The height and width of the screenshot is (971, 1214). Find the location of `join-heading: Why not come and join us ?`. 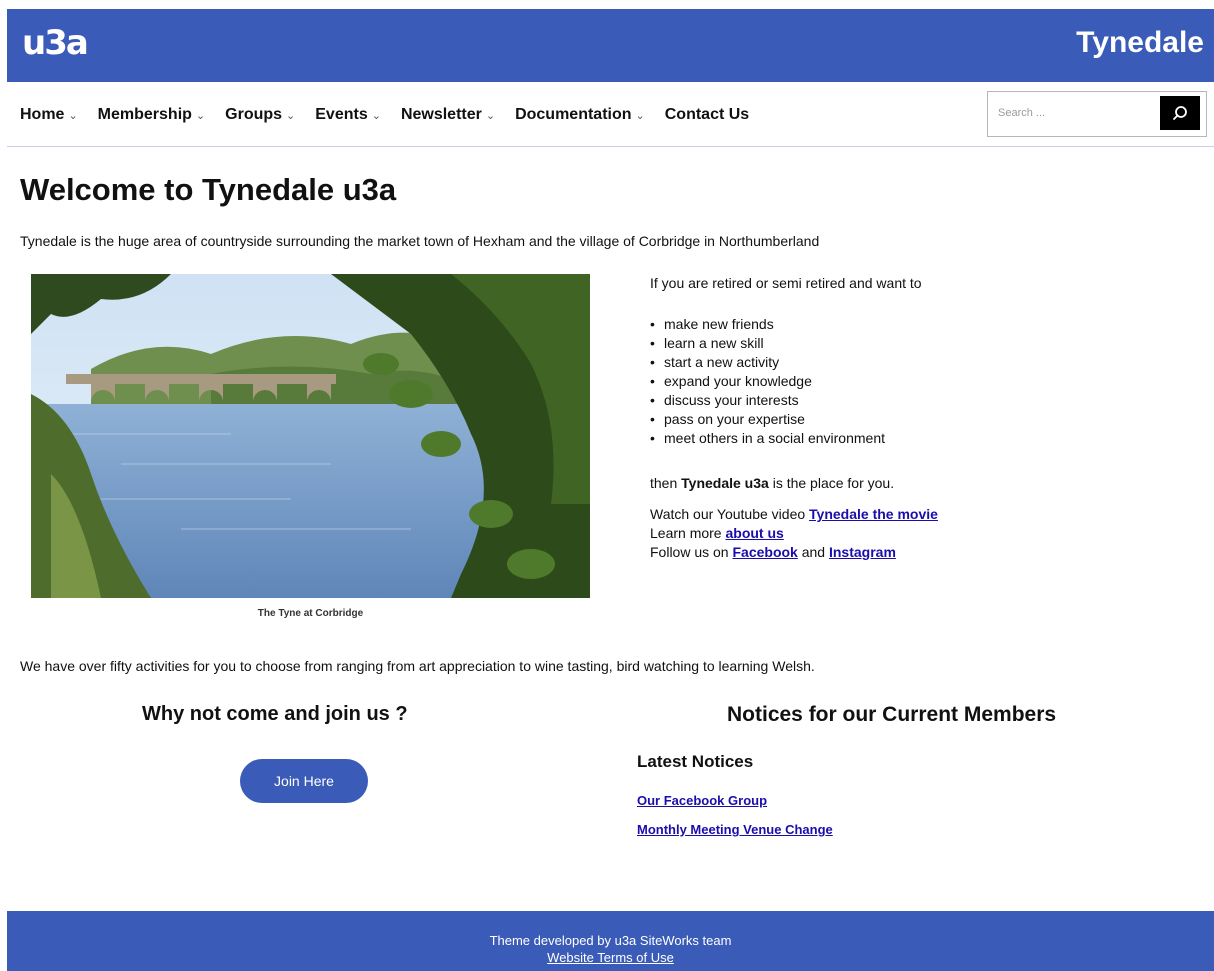

join-heading: Why not come and join us ? is located at coordinates (275, 714).